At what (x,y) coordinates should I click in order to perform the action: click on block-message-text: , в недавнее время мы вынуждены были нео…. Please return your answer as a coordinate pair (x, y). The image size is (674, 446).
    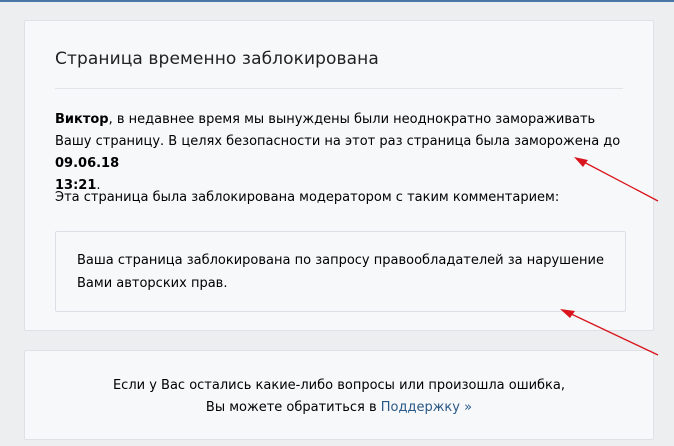
    Looking at the image, I should click on (338, 130).